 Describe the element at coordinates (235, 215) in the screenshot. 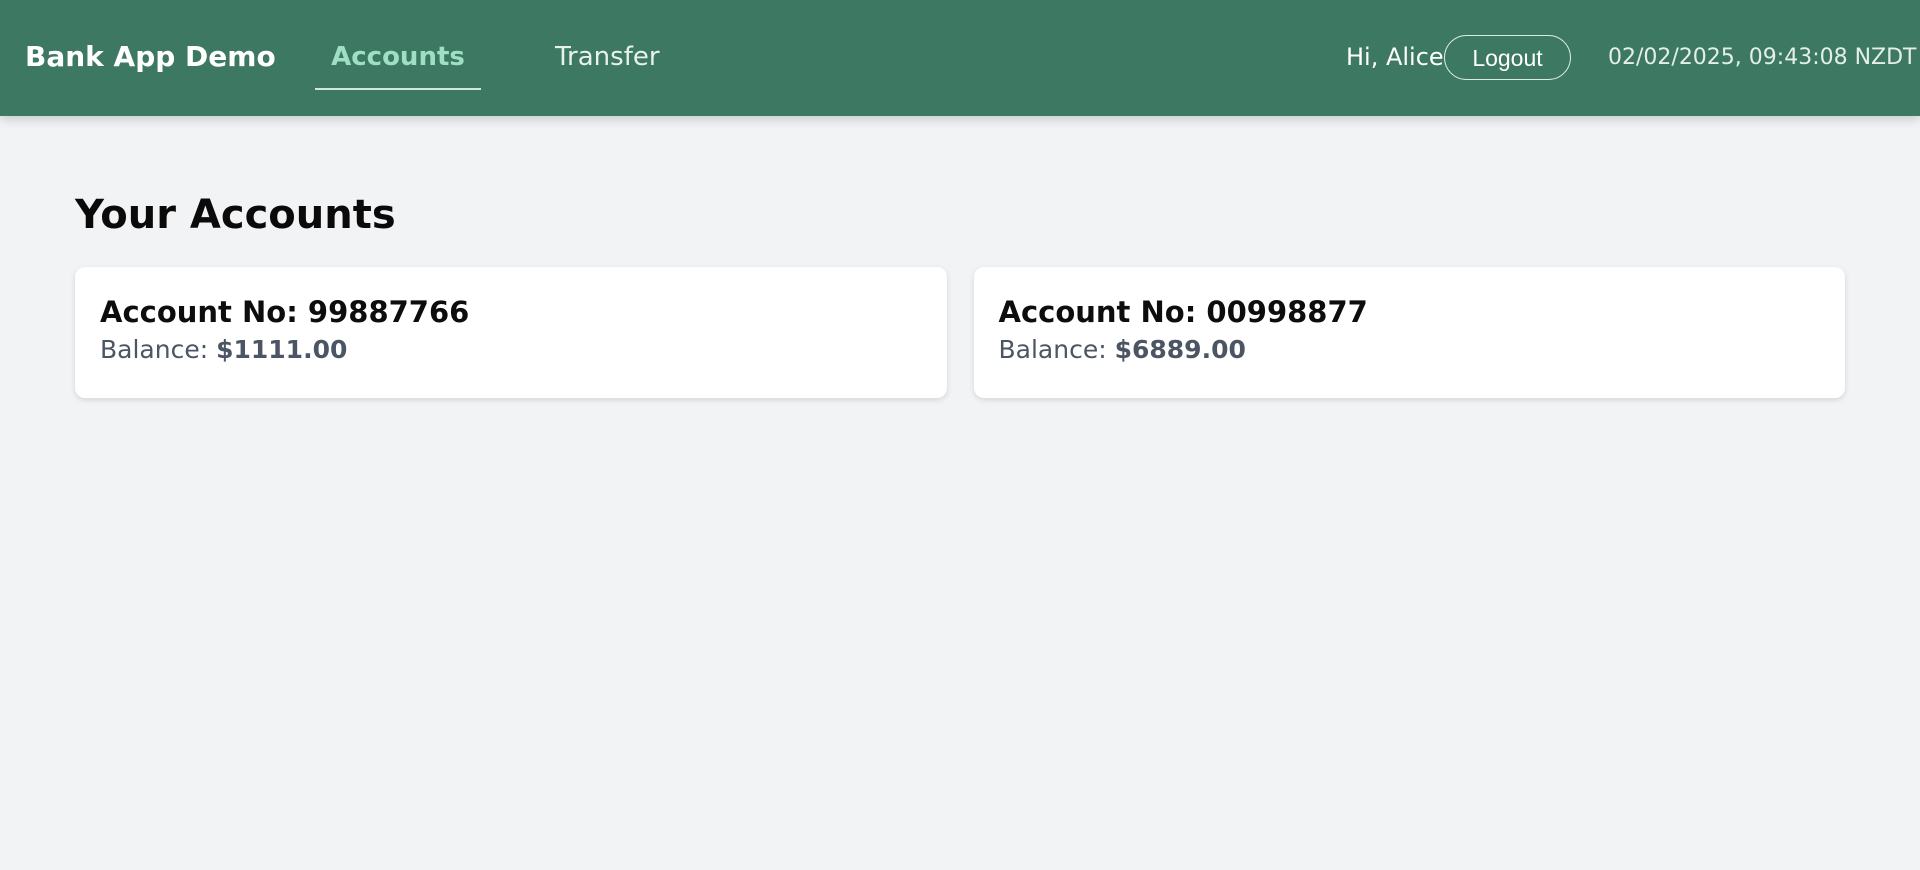

I see `page-title: Your Accounts` at that location.